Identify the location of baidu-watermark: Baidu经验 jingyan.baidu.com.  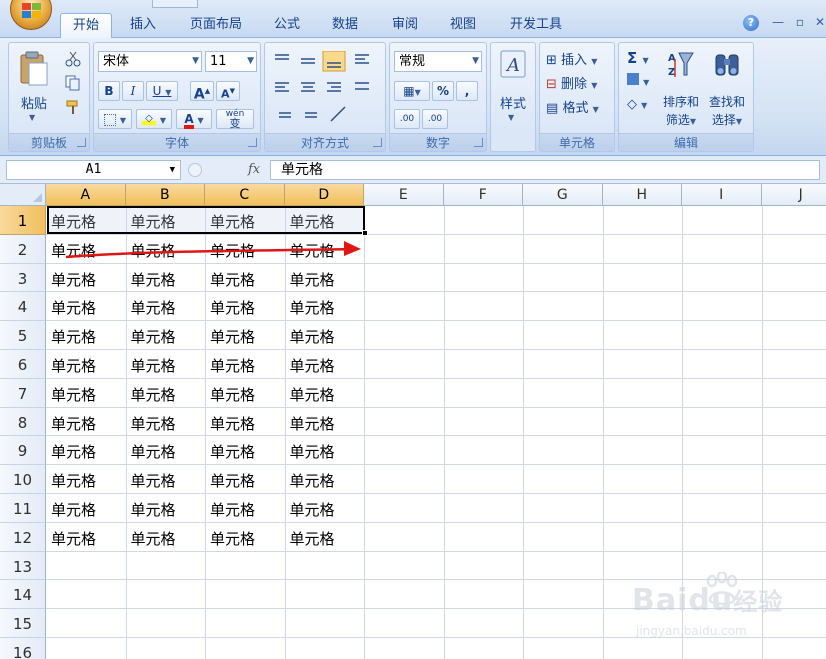
(727, 612).